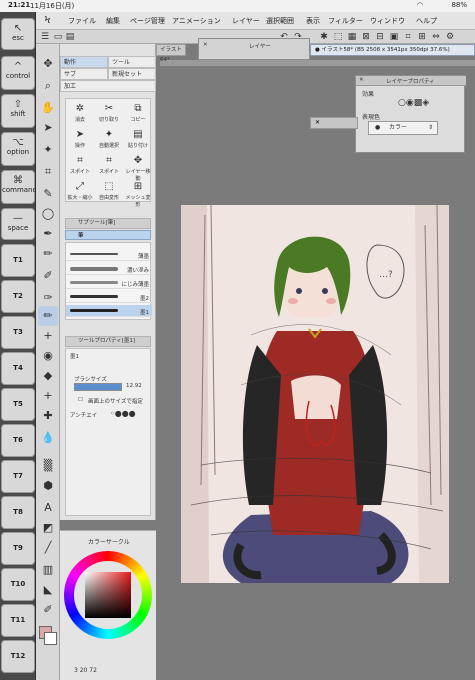  Describe the element at coordinates (338, 37) in the screenshot. I see `transform-icon: ⬚` at that location.